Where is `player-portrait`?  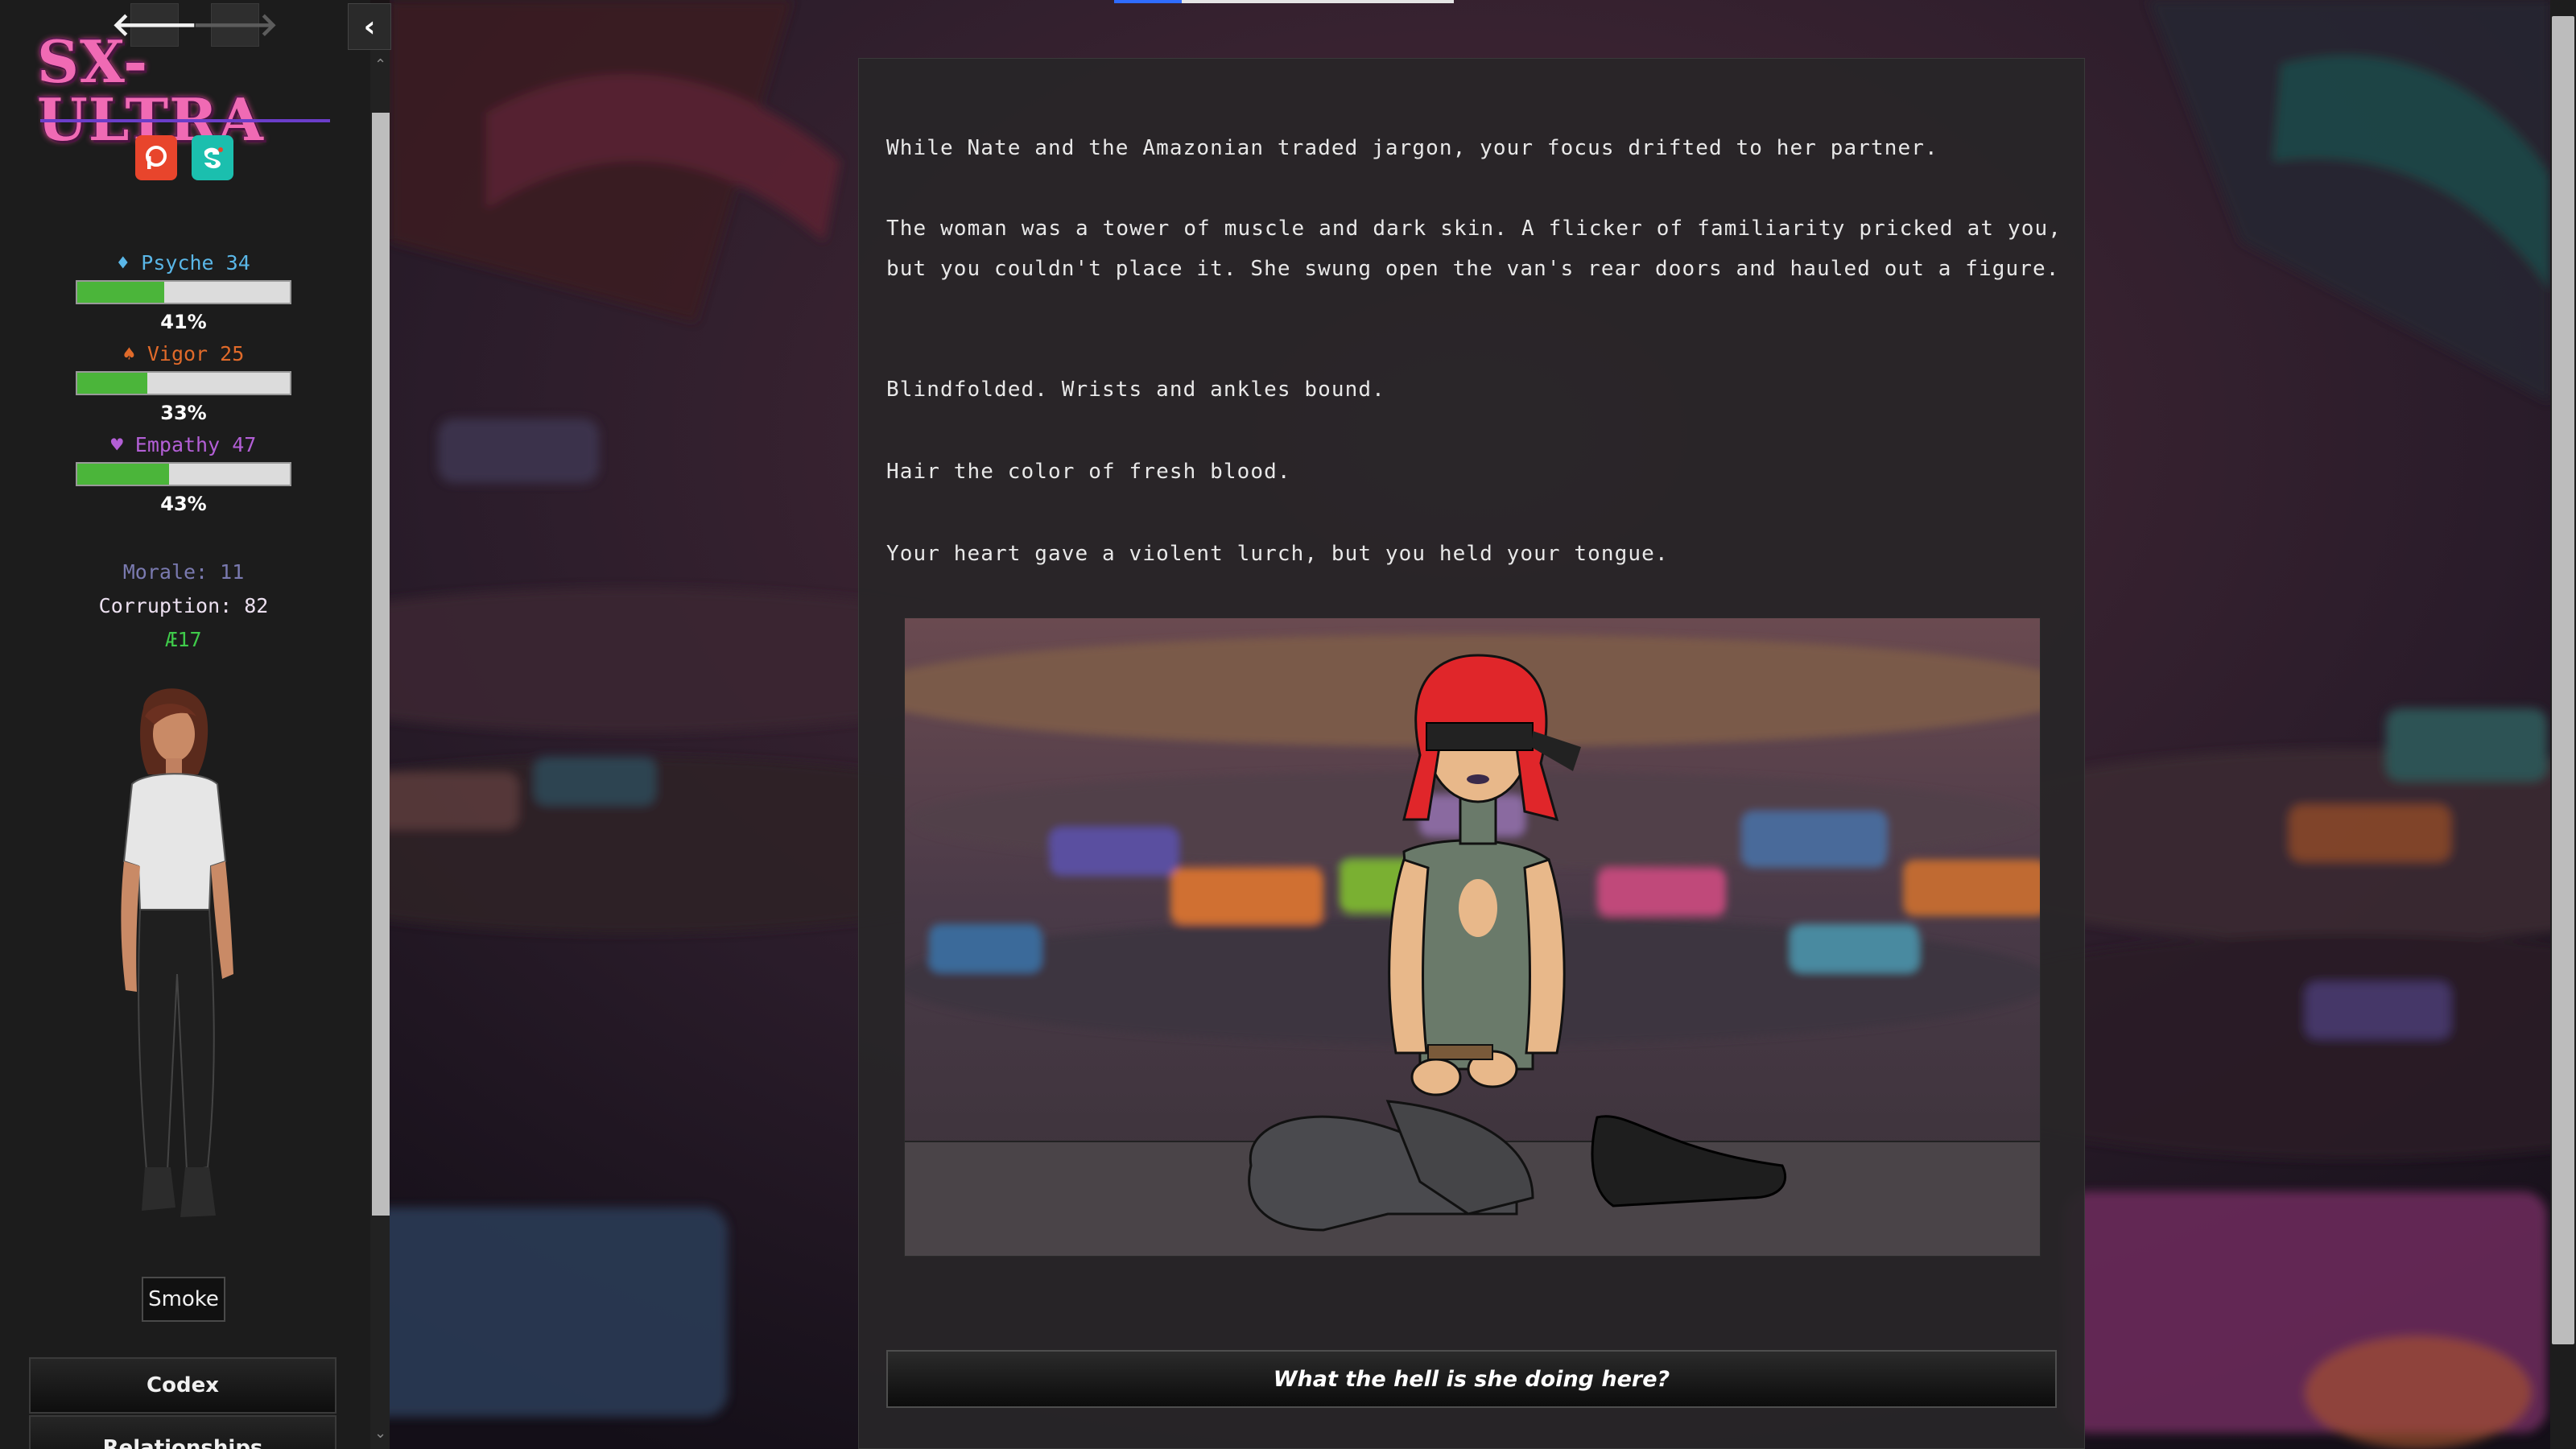 player-portrait is located at coordinates (185, 974).